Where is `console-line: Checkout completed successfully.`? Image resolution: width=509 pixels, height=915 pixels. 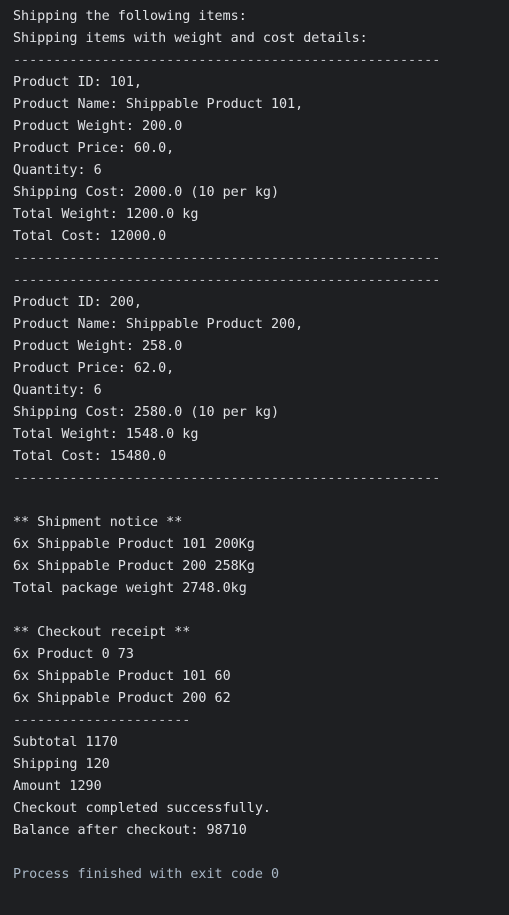 console-line: Checkout completed successfully. is located at coordinates (142, 808).